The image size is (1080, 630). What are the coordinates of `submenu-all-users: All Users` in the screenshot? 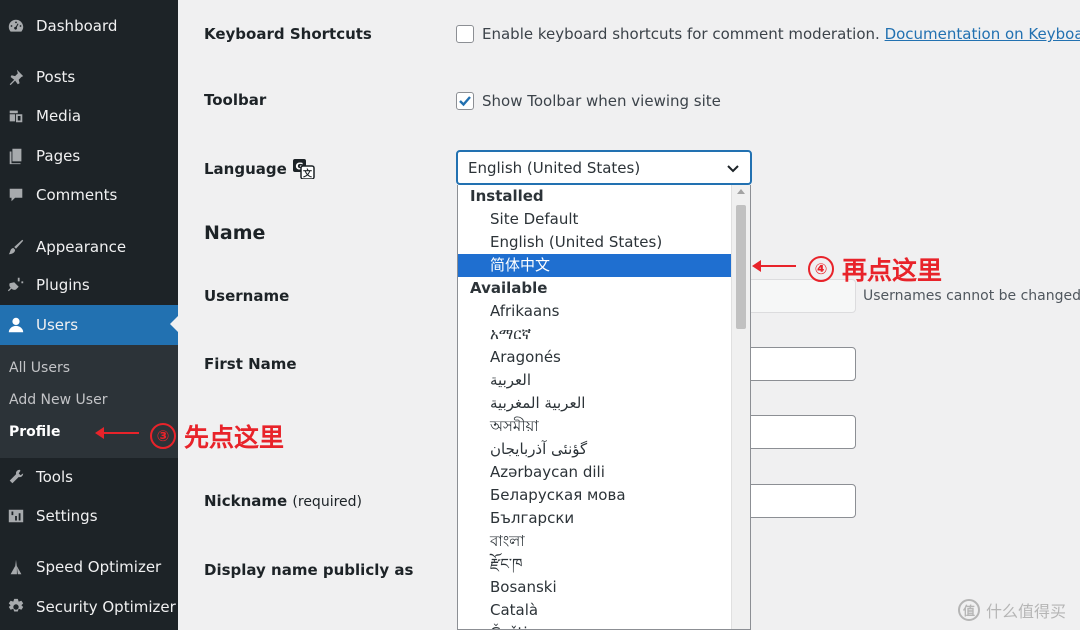 It's located at (39, 368).